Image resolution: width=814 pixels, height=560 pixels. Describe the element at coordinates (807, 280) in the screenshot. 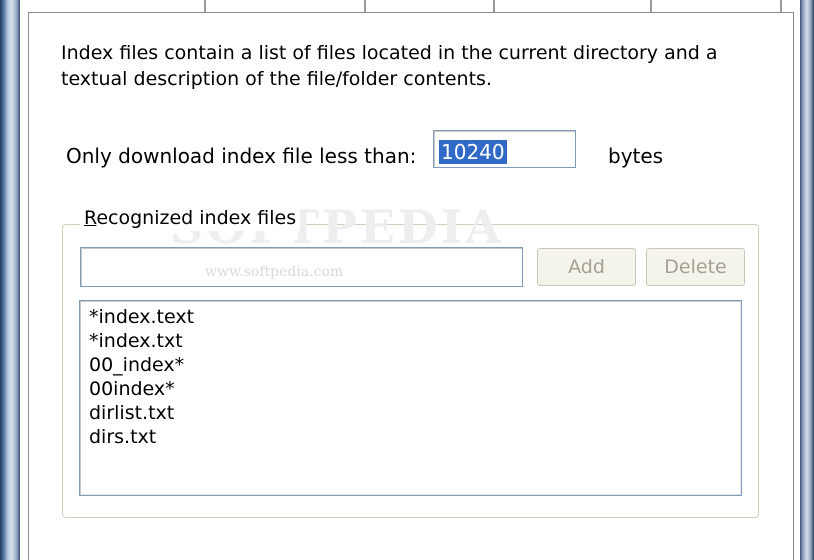

I see `window-frame-right` at that location.